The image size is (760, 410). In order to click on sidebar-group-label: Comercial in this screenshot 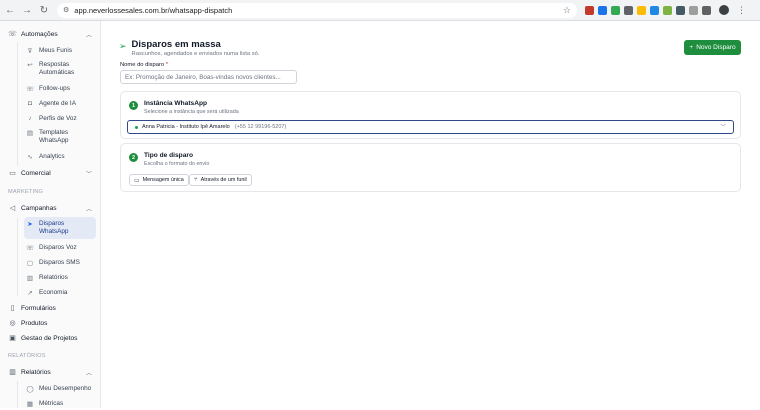, I will do `click(36, 173)`.